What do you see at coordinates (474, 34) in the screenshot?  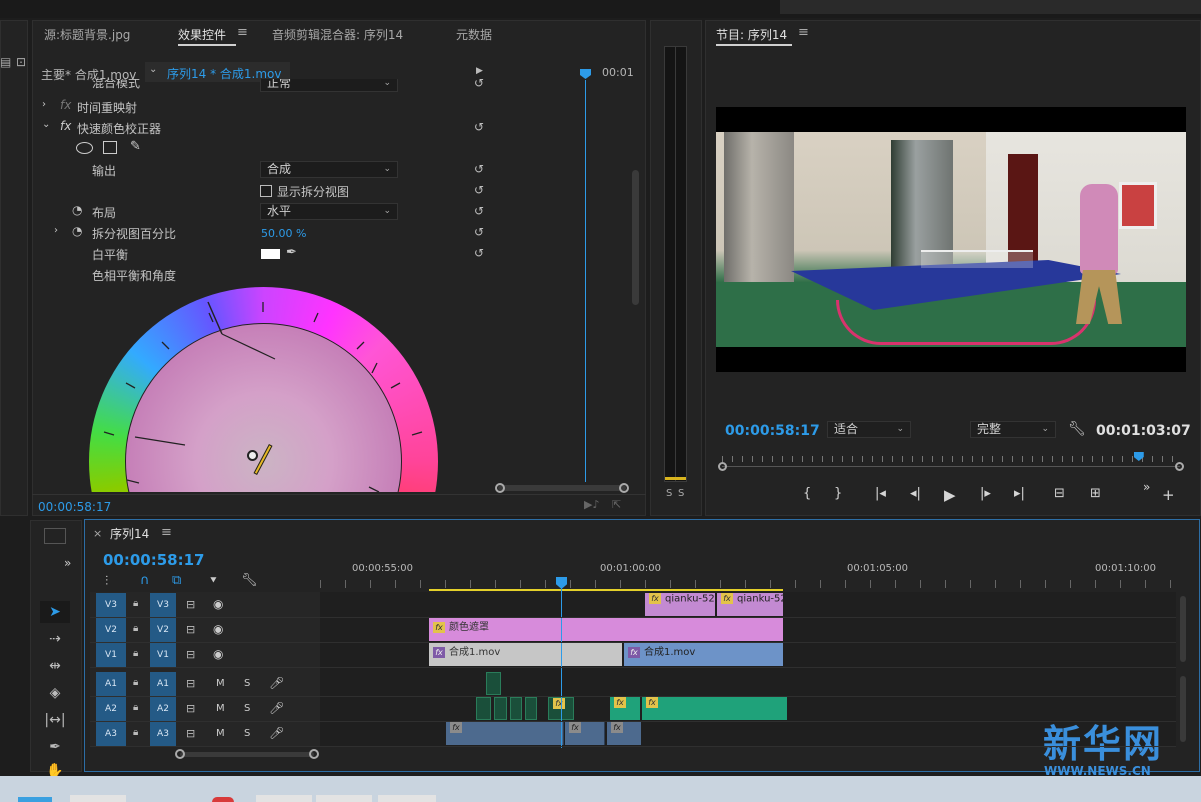 I see `tab-metadata: 元数据` at bounding box center [474, 34].